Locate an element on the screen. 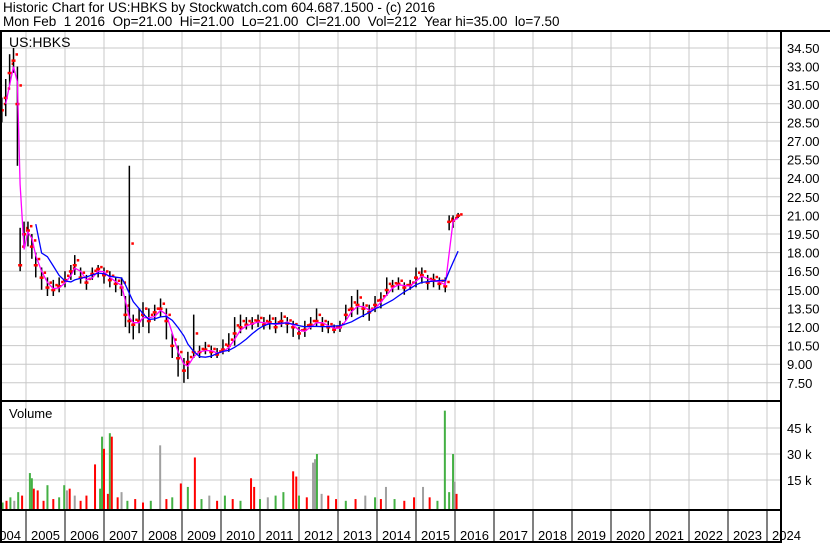 This screenshot has width=830, height=543. year-label: 2016 is located at coordinates (474, 535).